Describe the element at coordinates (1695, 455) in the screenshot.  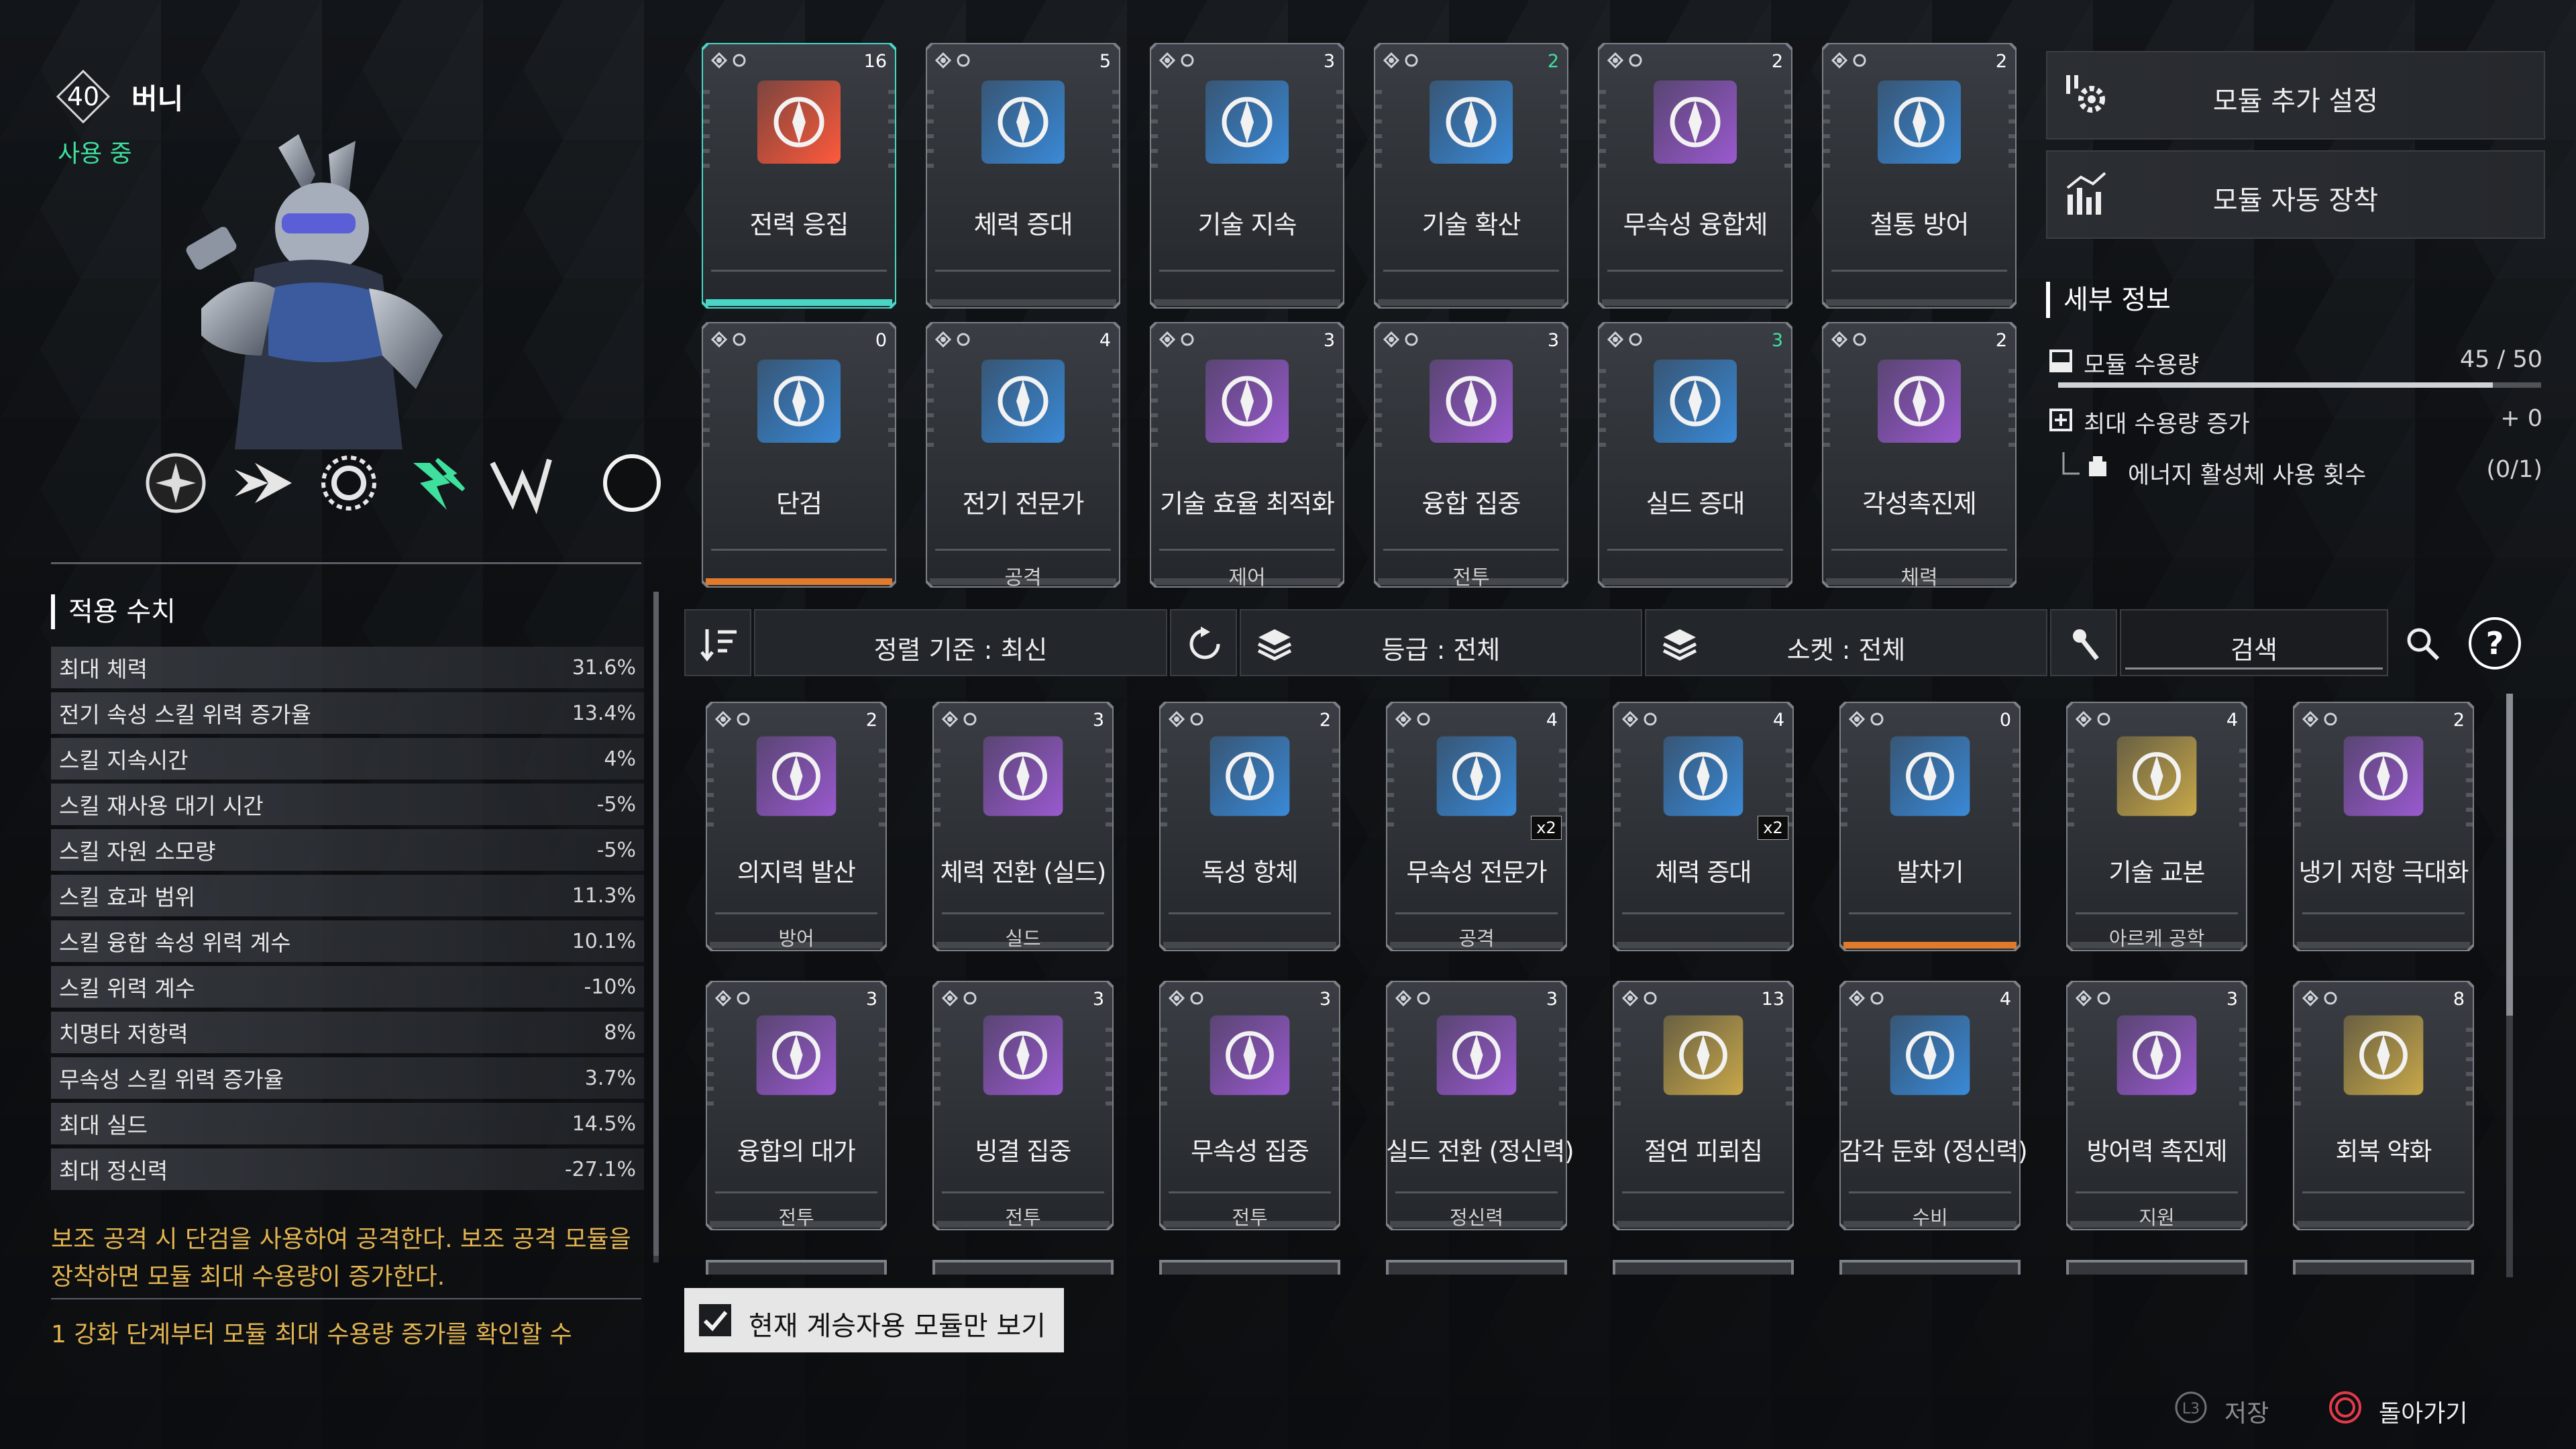
I see `module-card: 3 실드 증대` at that location.